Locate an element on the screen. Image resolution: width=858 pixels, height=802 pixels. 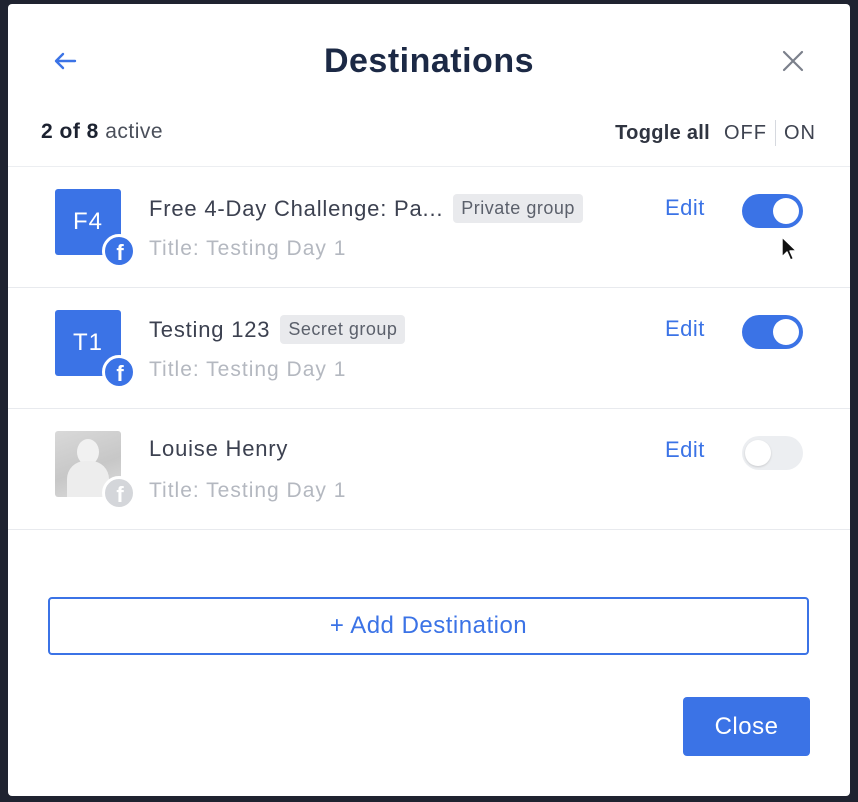
active-count-number: 2 of 8 is located at coordinates (70, 131).